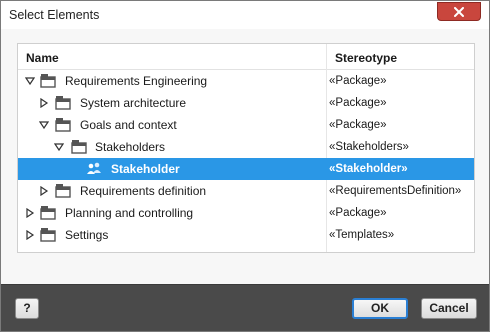 The width and height of the screenshot is (490, 332). Describe the element at coordinates (246, 81) in the screenshot. I see `tree-row-requirements-engineering: Requirements Engineering «Package»` at that location.